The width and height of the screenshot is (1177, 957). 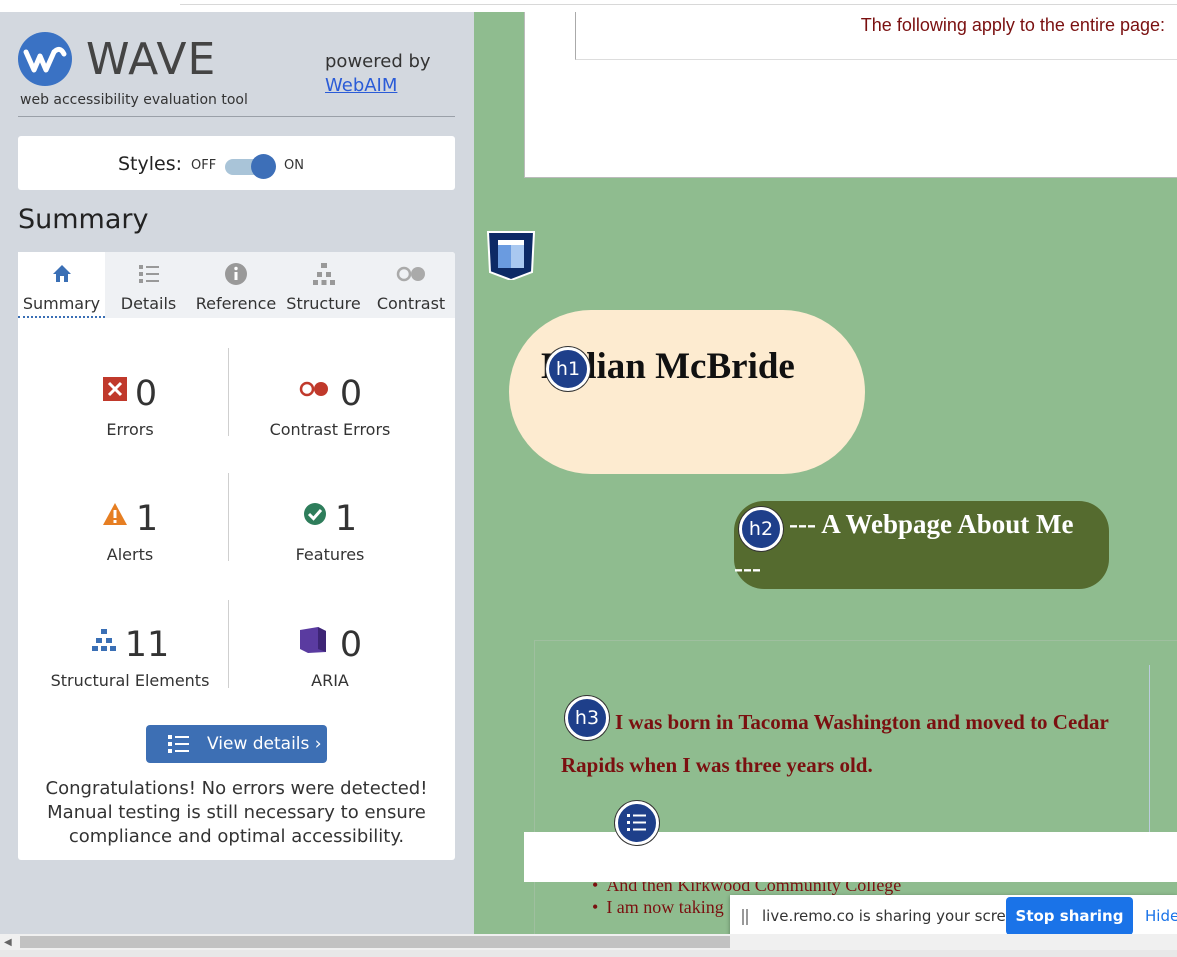 What do you see at coordinates (330, 406) in the screenshot?
I see `stat-contrast-errors: 0 Contrast Errors` at bounding box center [330, 406].